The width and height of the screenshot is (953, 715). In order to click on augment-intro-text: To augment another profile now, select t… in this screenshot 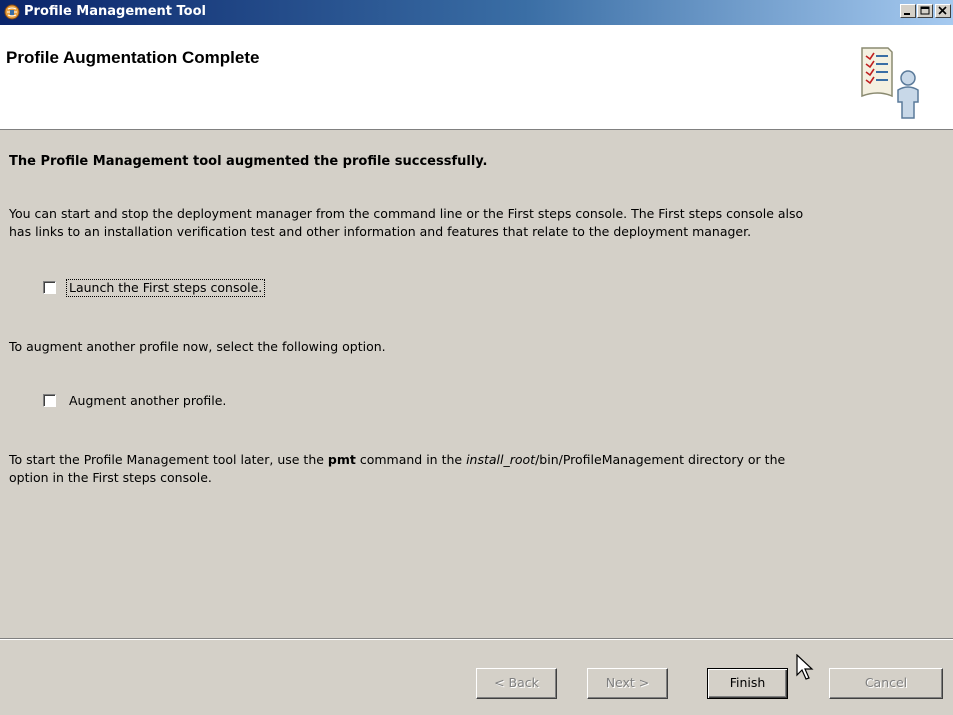, I will do `click(197, 346)`.